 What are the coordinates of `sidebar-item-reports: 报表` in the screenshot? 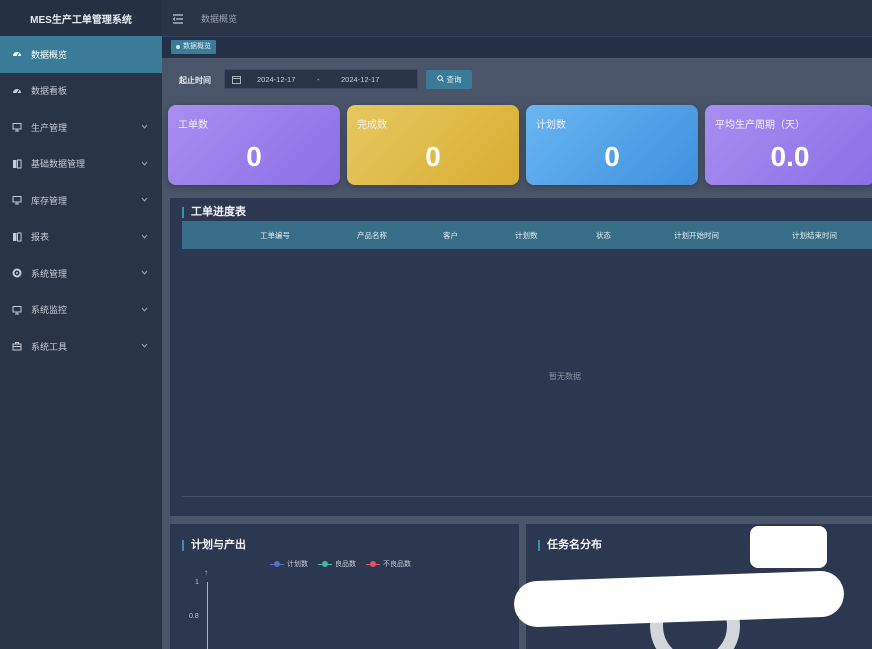 It's located at (81, 237).